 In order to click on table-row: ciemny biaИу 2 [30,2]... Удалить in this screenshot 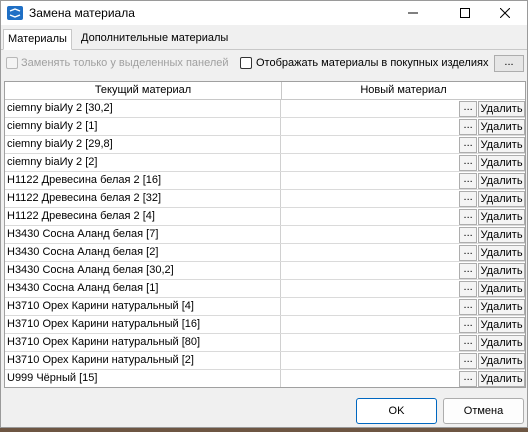, I will do `click(265, 109)`.